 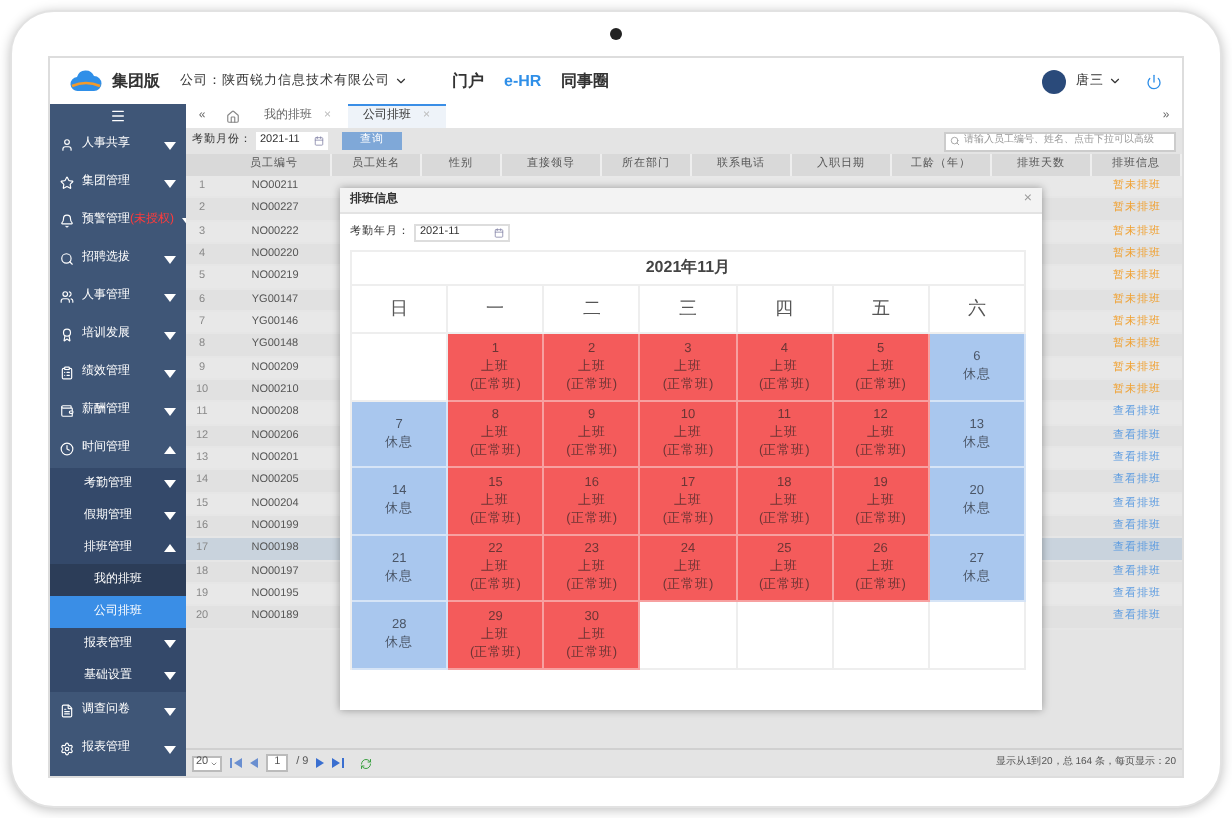 What do you see at coordinates (955, 141) in the screenshot?
I see `search-icon` at bounding box center [955, 141].